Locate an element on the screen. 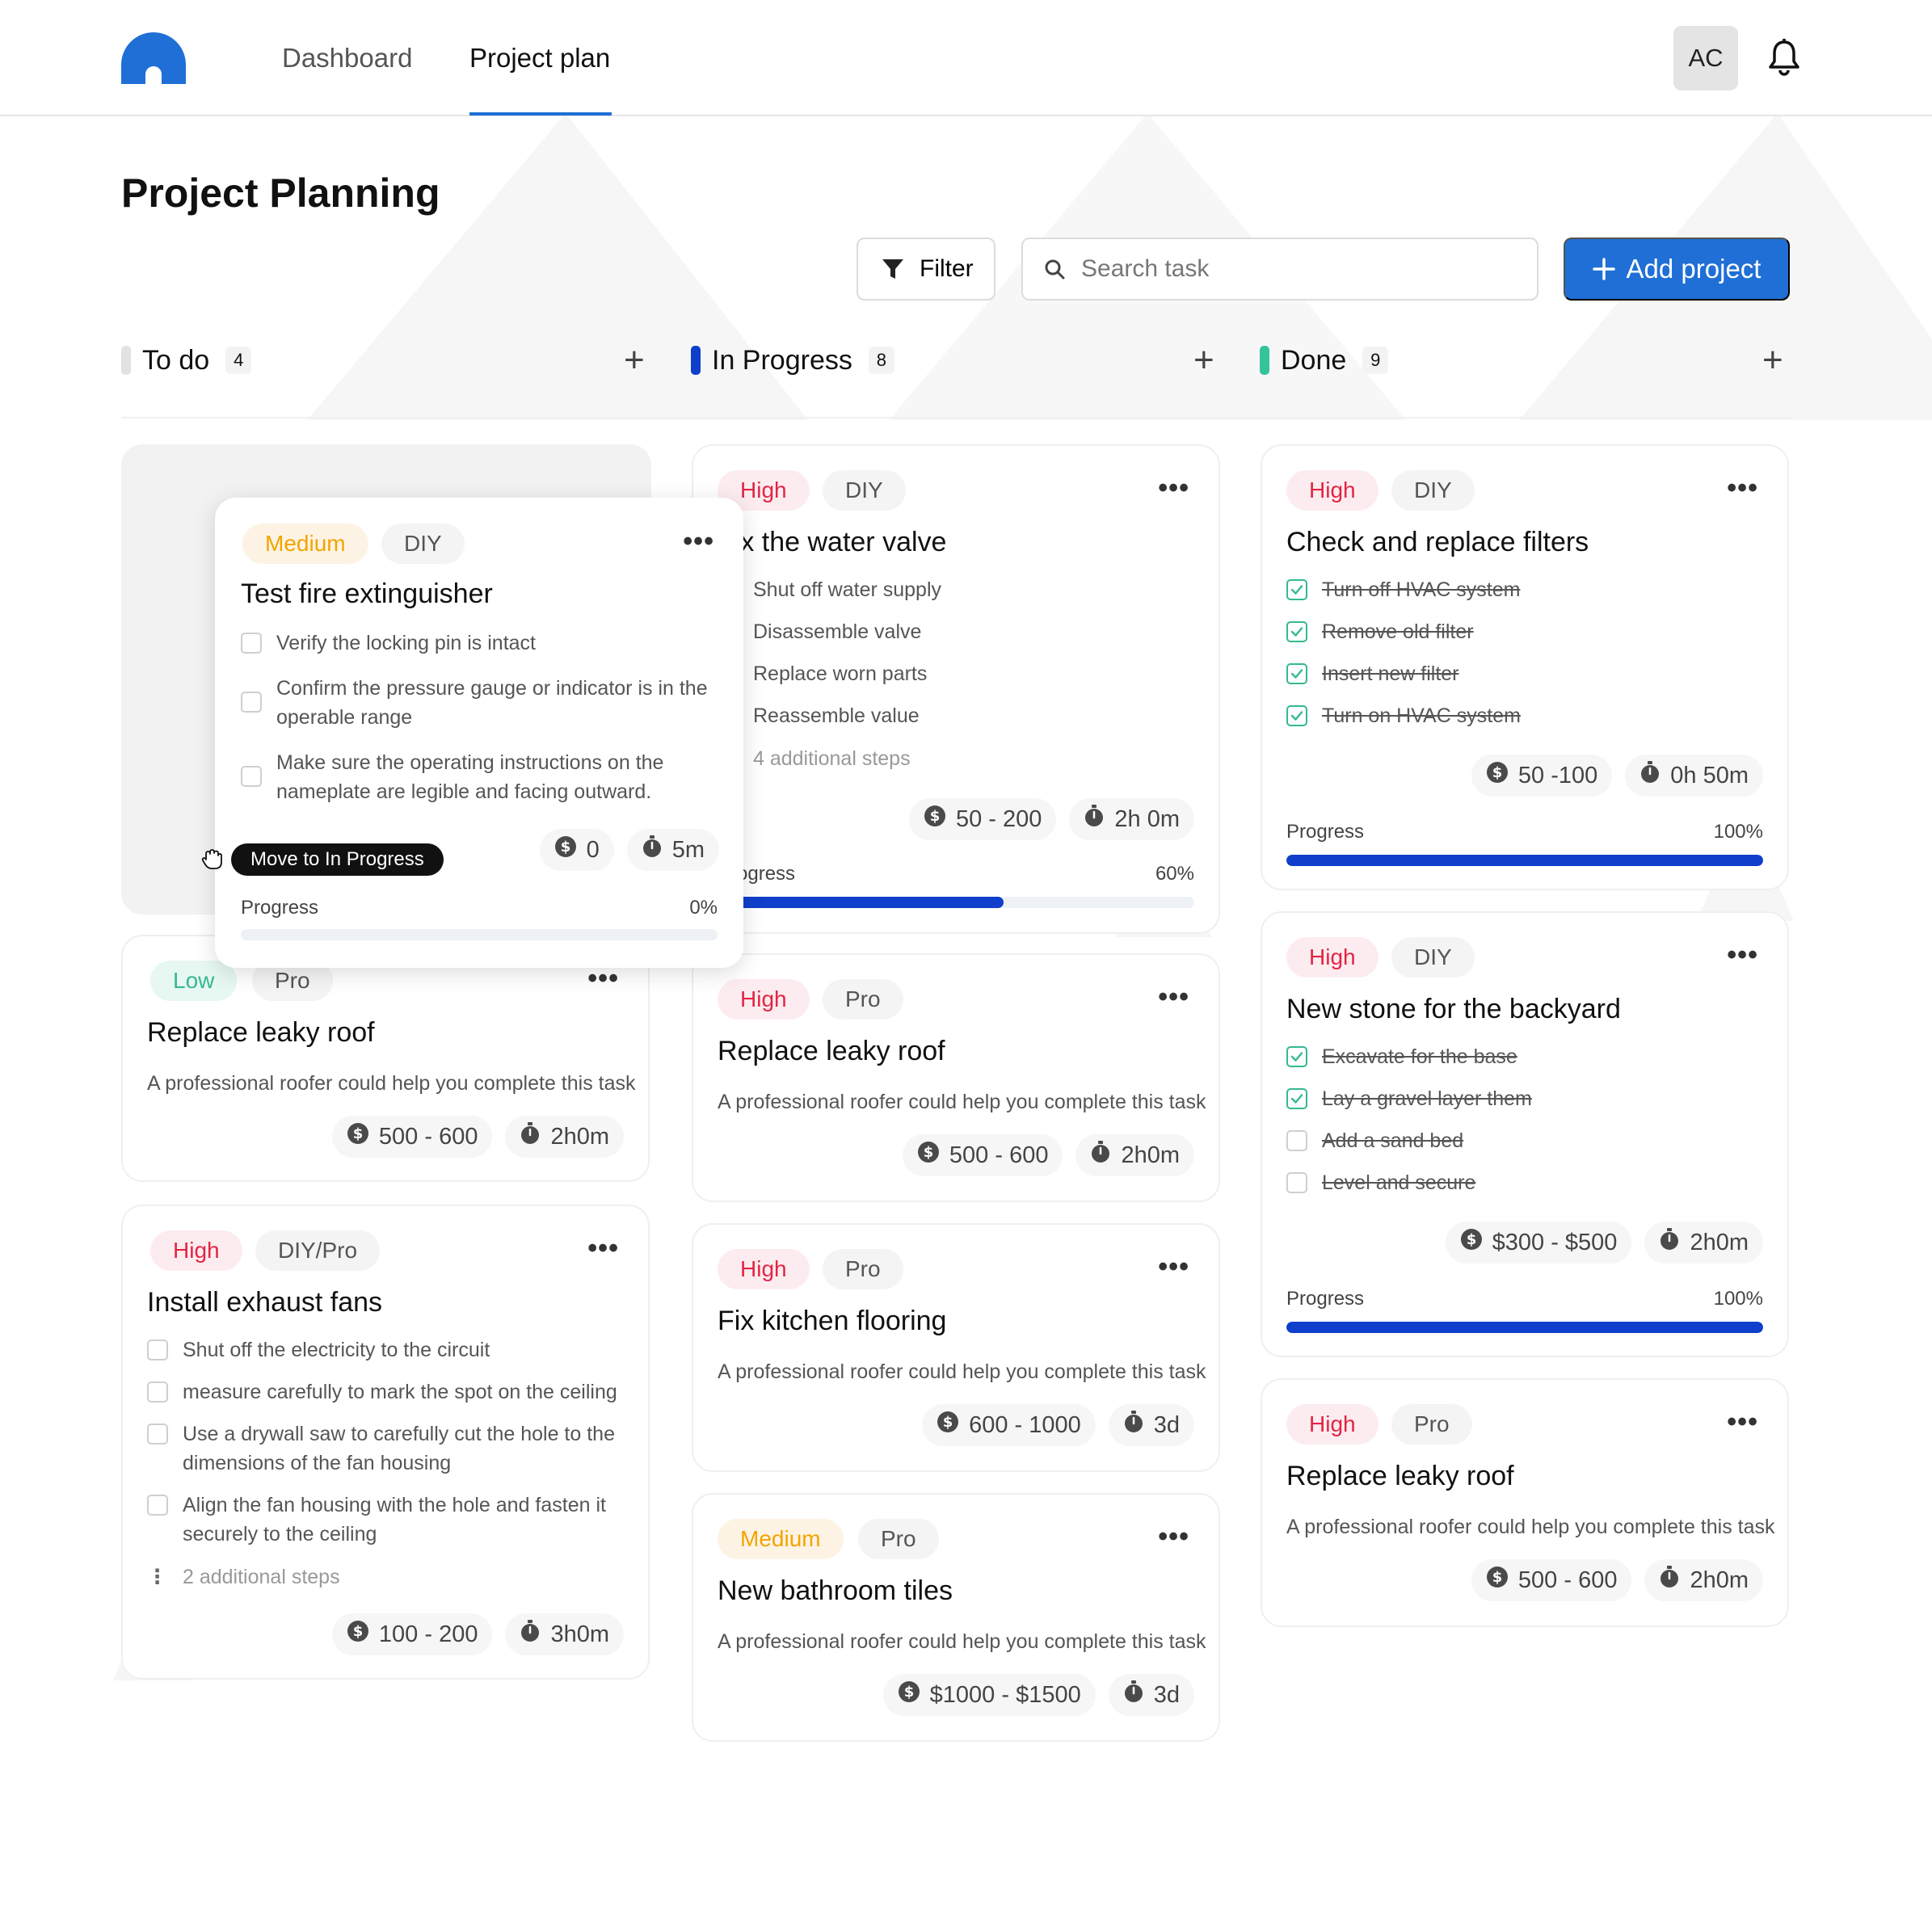  checklist-item: Verify the locking pin is intact is located at coordinates (479, 644).